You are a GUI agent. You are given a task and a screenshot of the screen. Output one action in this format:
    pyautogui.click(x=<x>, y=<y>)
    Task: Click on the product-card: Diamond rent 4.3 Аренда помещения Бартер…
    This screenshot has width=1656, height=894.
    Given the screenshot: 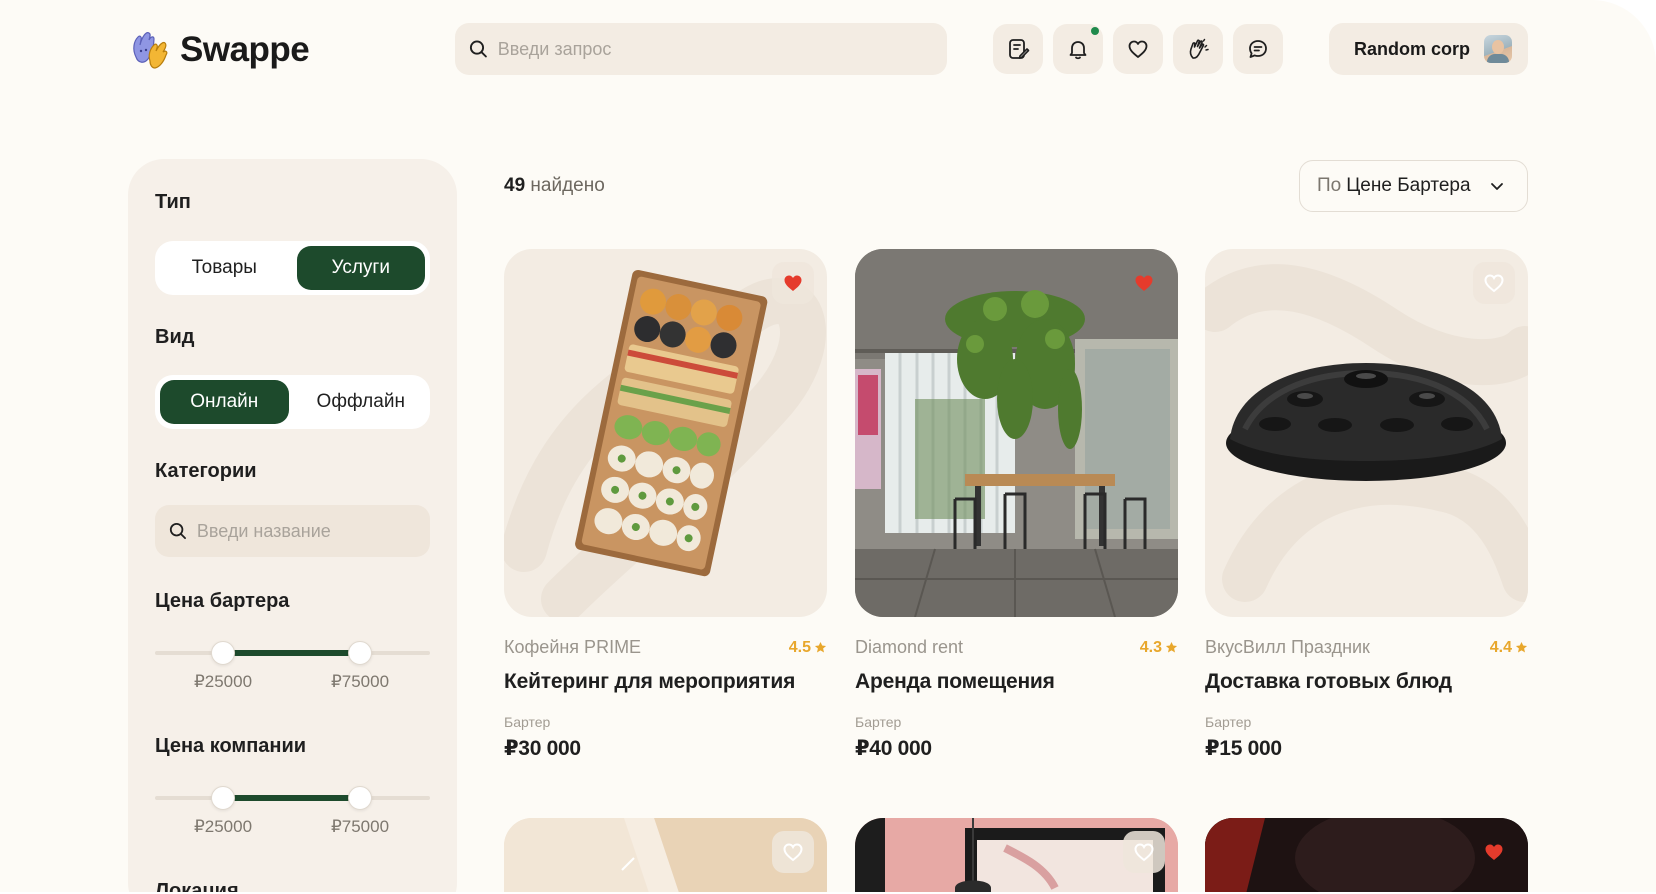 What is the action you would take?
    pyautogui.click(x=1016, y=505)
    